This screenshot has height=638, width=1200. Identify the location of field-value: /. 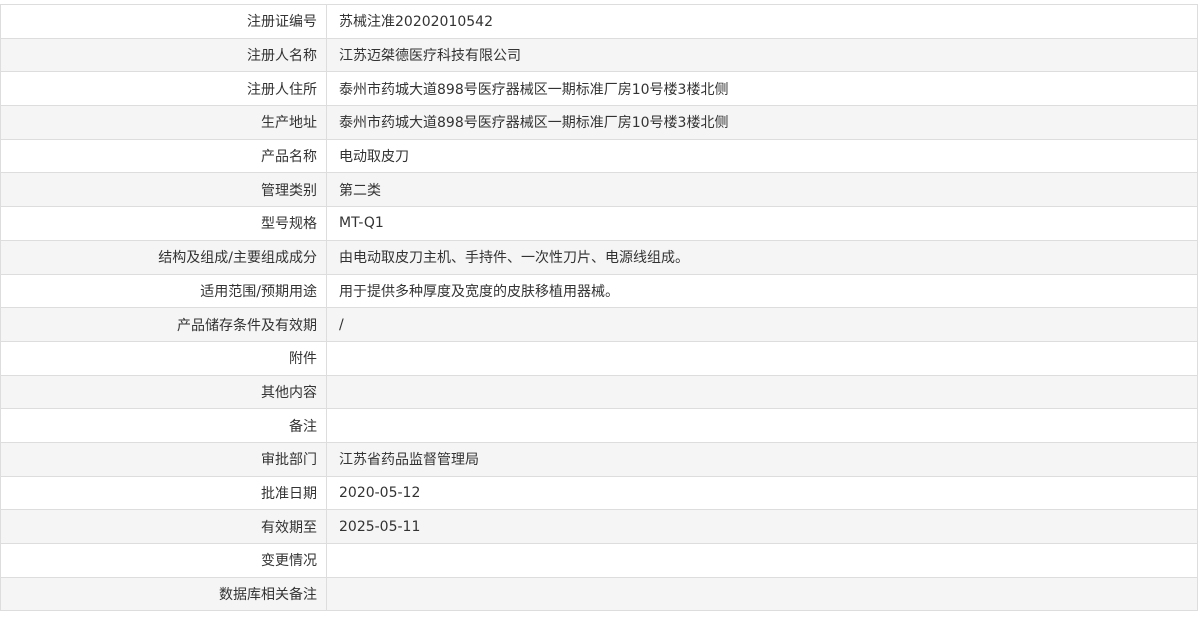
(762, 324).